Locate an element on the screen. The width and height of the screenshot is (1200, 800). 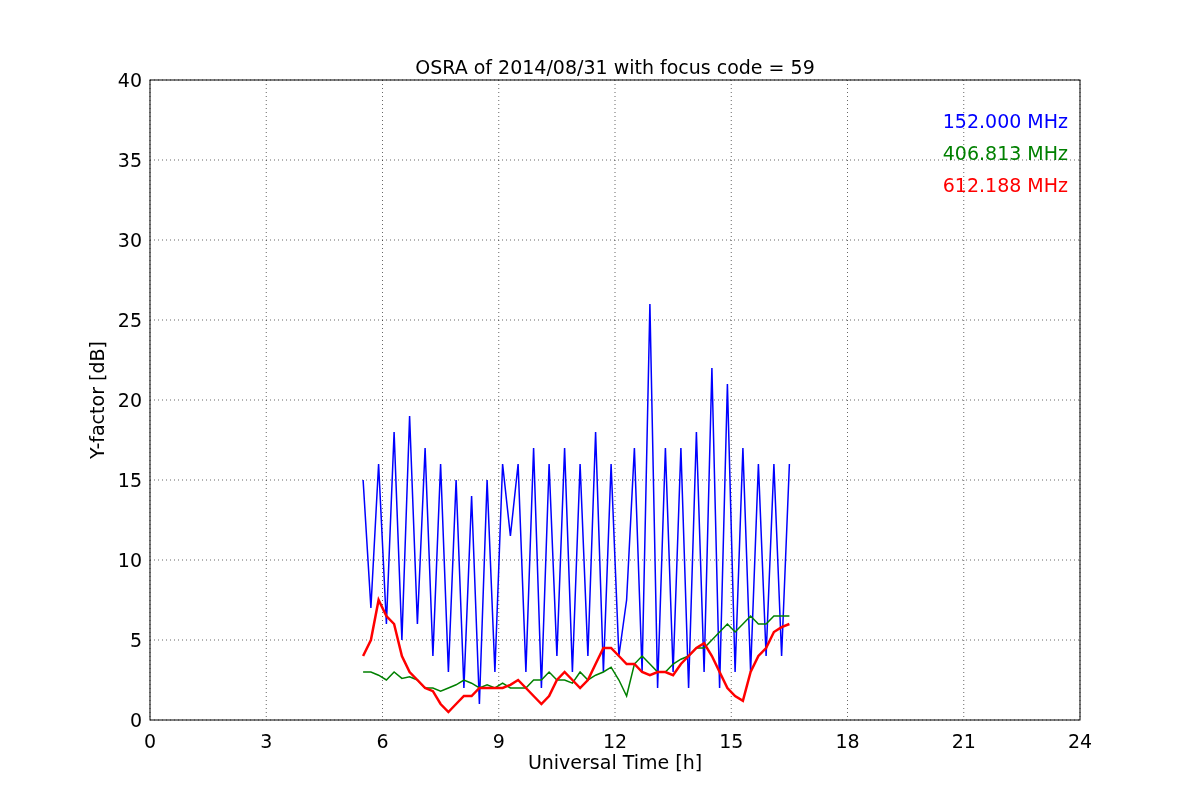
x-tick-label: 0 is located at coordinates (150, 741).